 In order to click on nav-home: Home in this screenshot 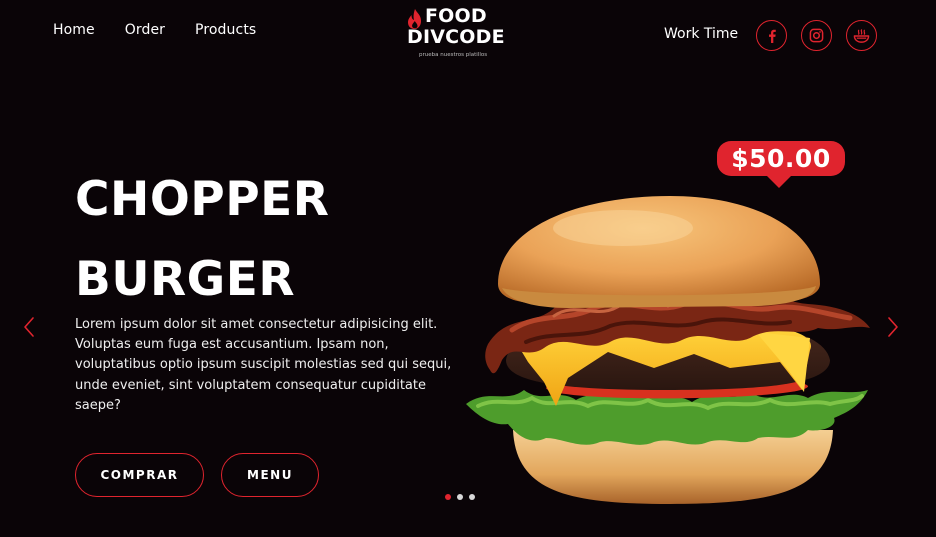, I will do `click(74, 30)`.